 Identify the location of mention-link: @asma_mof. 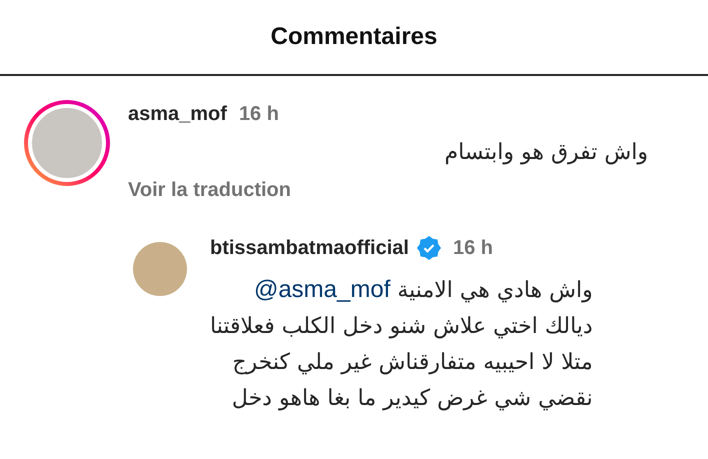
(322, 289).